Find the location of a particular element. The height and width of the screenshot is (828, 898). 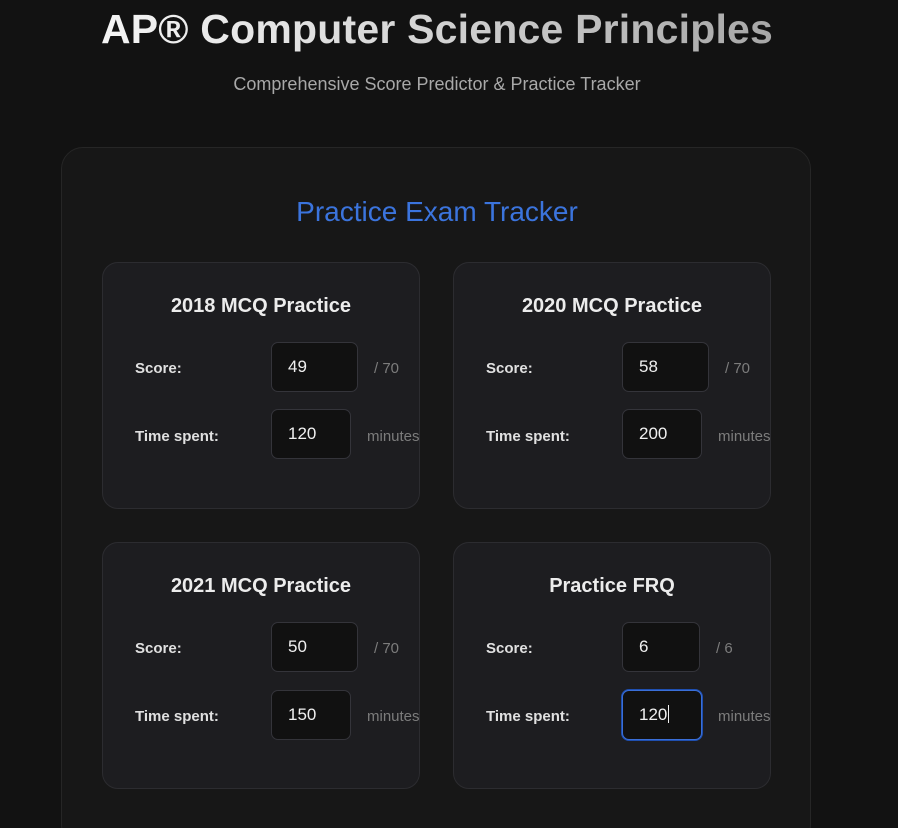

score-input: 50 is located at coordinates (314, 647).